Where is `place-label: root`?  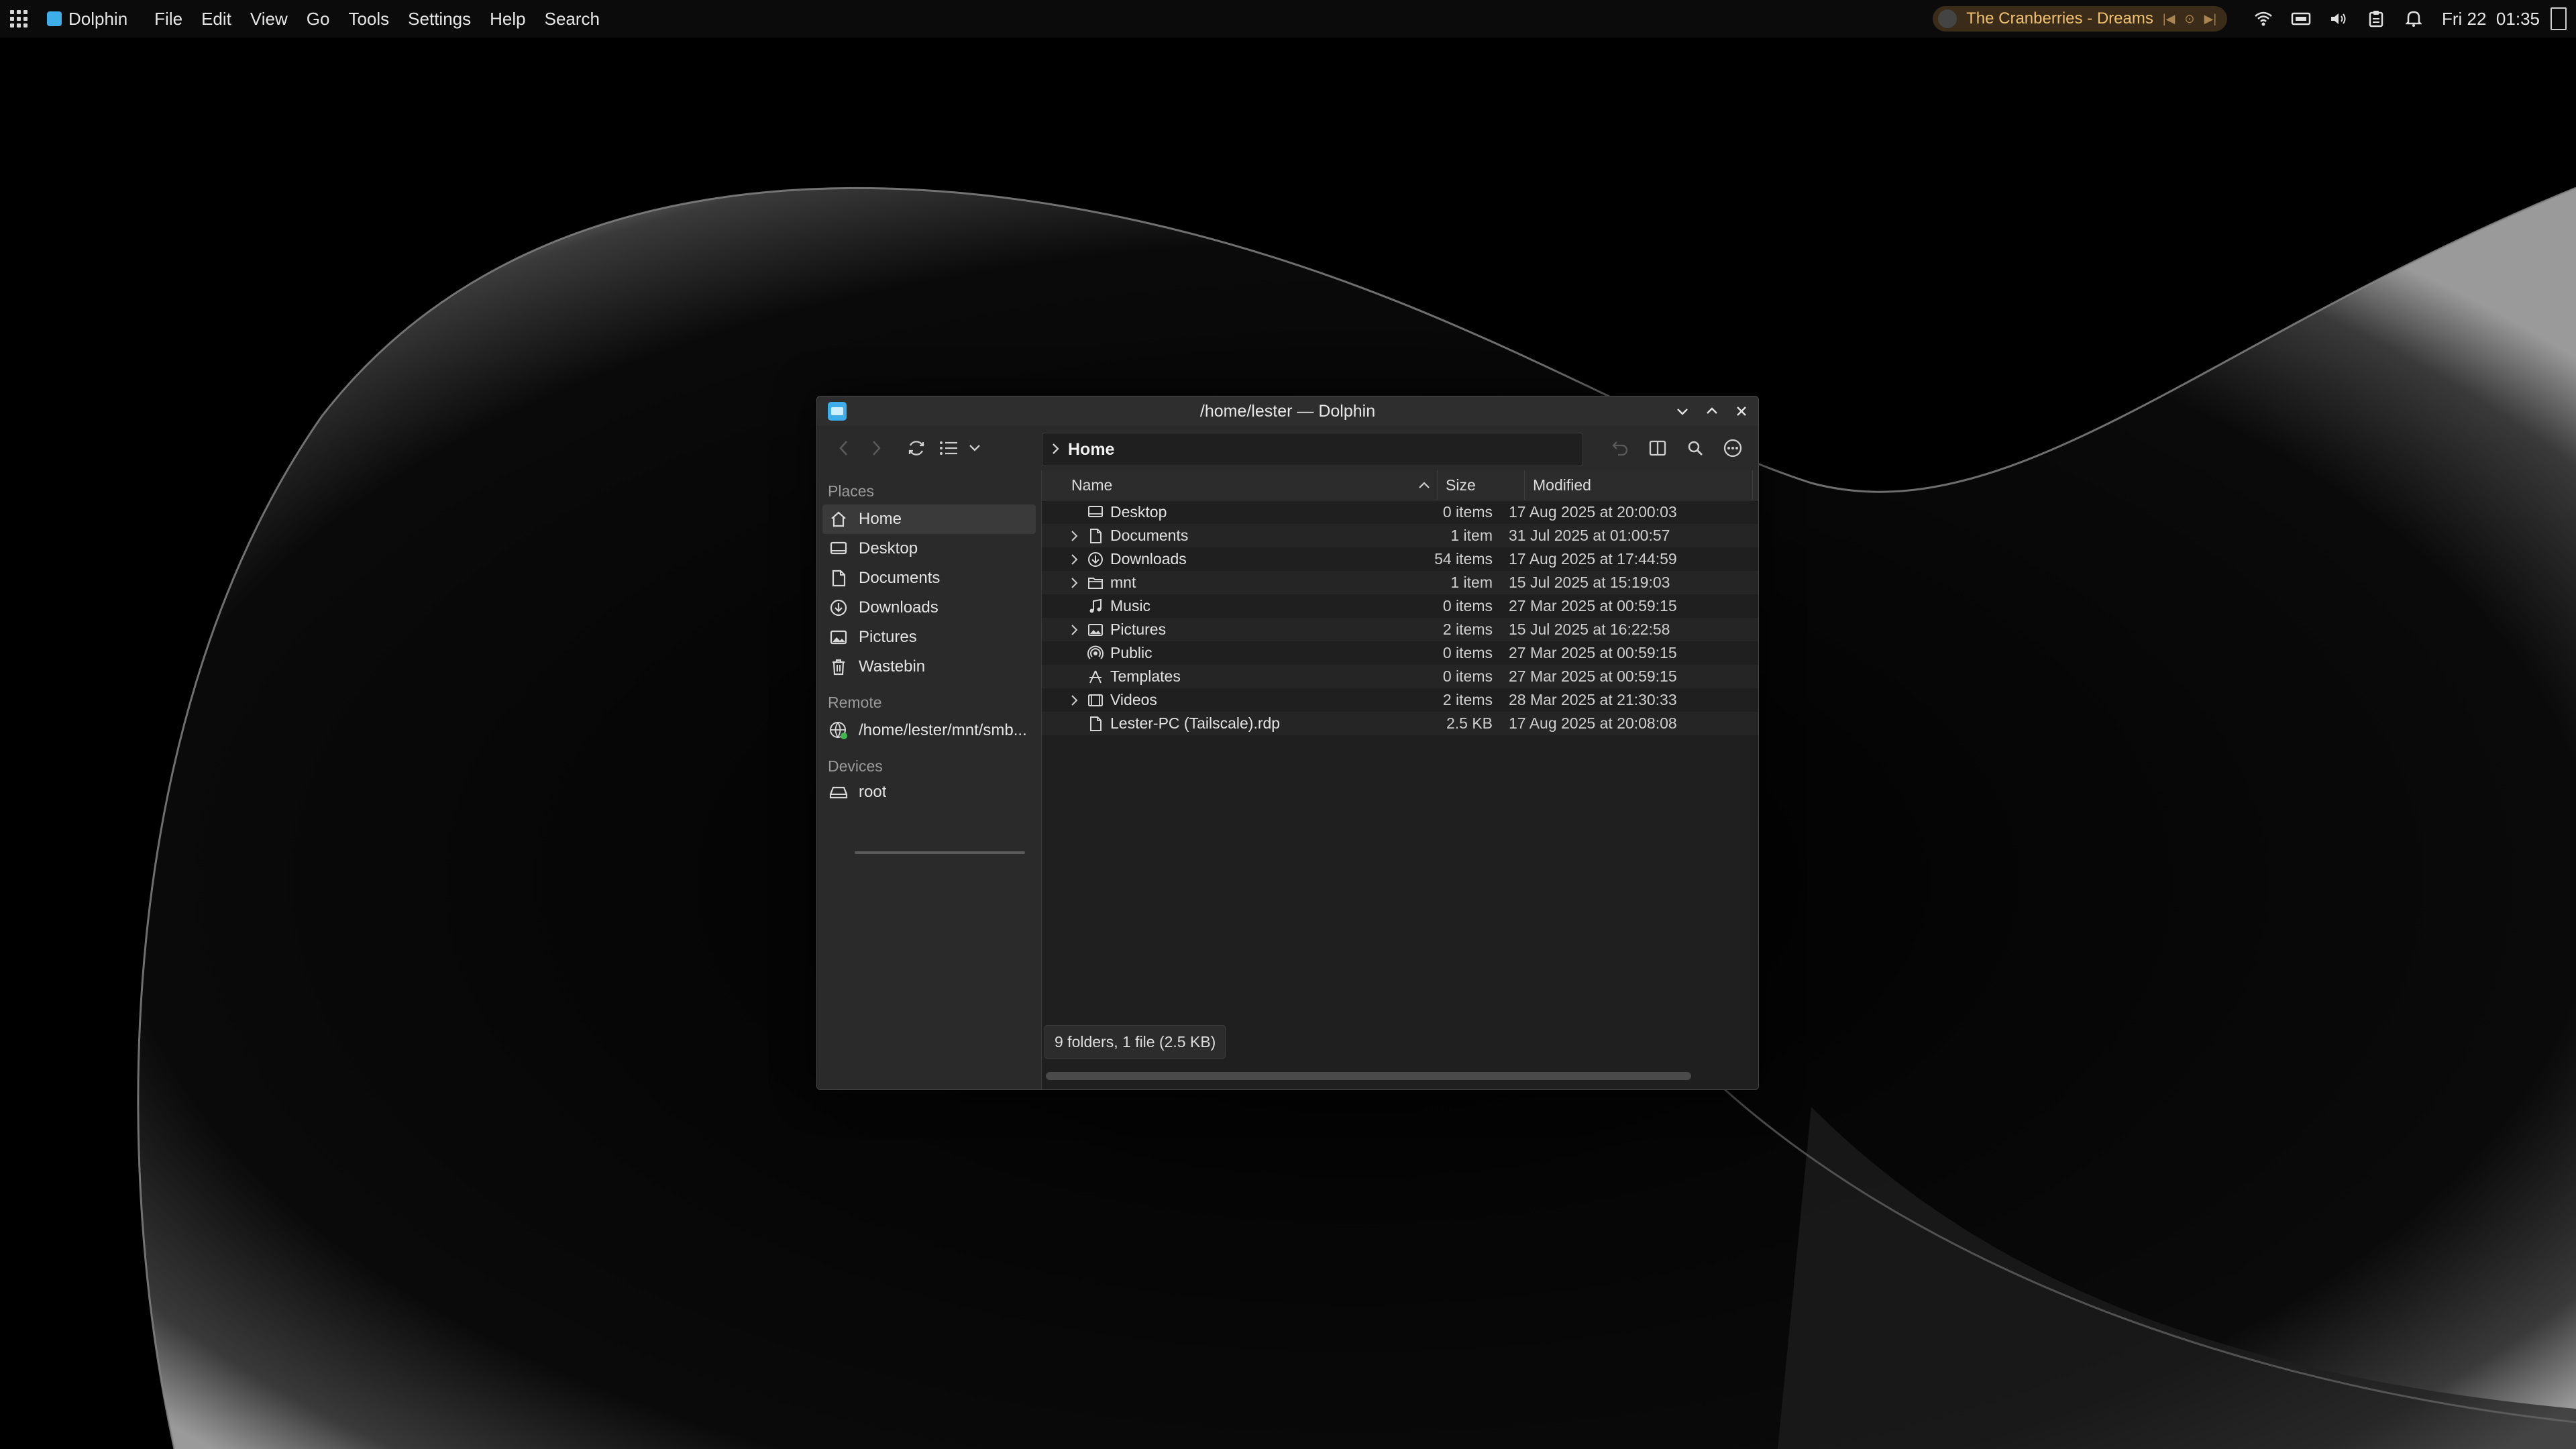
place-label: root is located at coordinates (873, 792).